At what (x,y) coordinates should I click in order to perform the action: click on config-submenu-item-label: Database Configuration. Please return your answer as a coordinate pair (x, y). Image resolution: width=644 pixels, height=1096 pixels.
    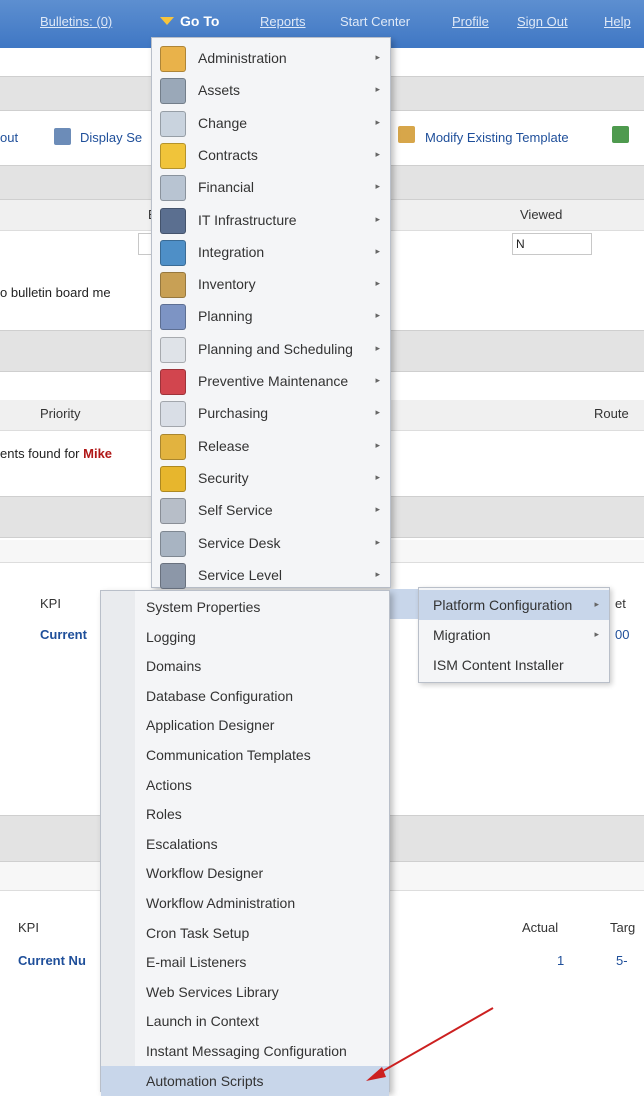
    Looking at the image, I should click on (220, 695).